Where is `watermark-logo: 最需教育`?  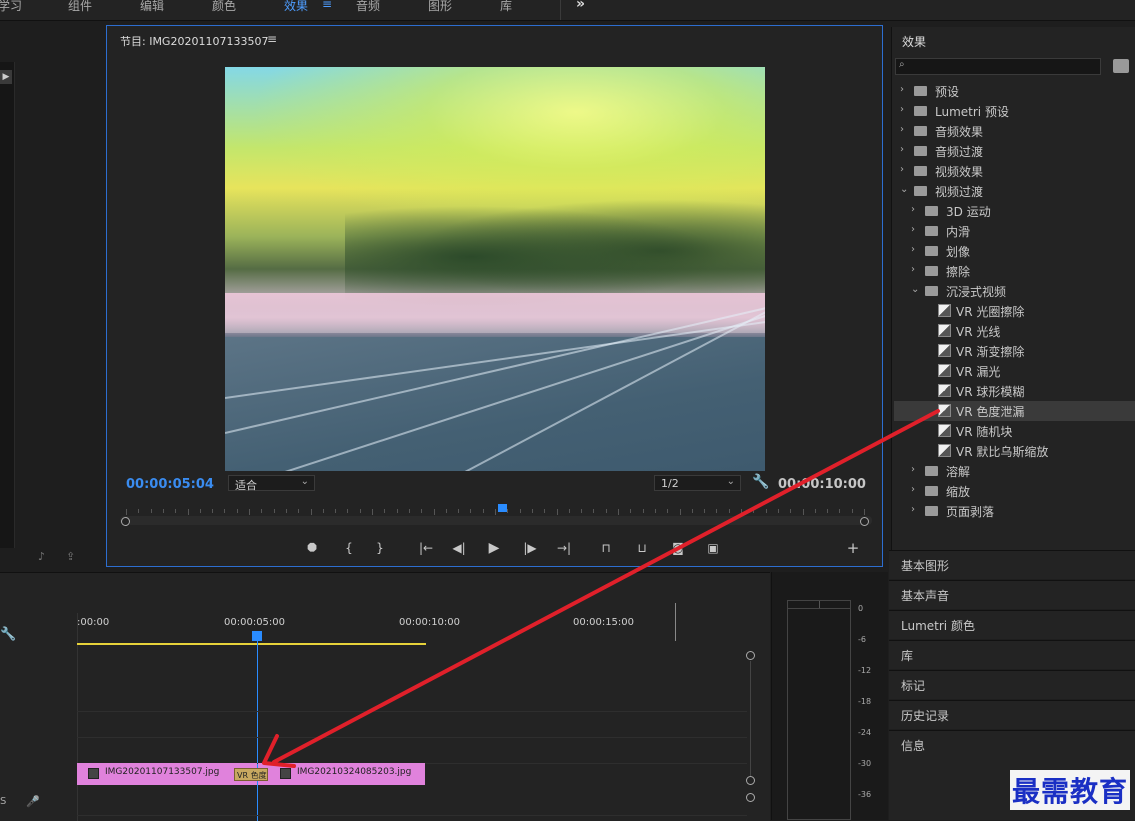
watermark-logo: 最需教育 is located at coordinates (1070, 790).